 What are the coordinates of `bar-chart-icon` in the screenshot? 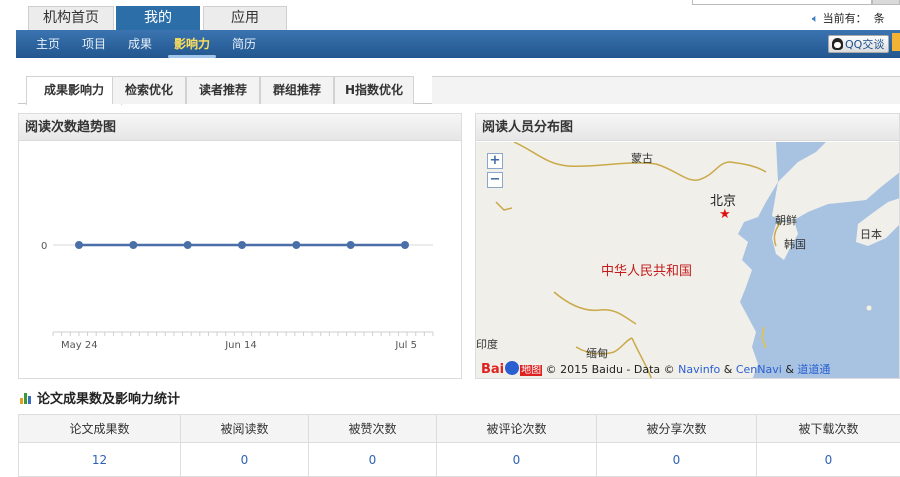 It's located at (26, 398).